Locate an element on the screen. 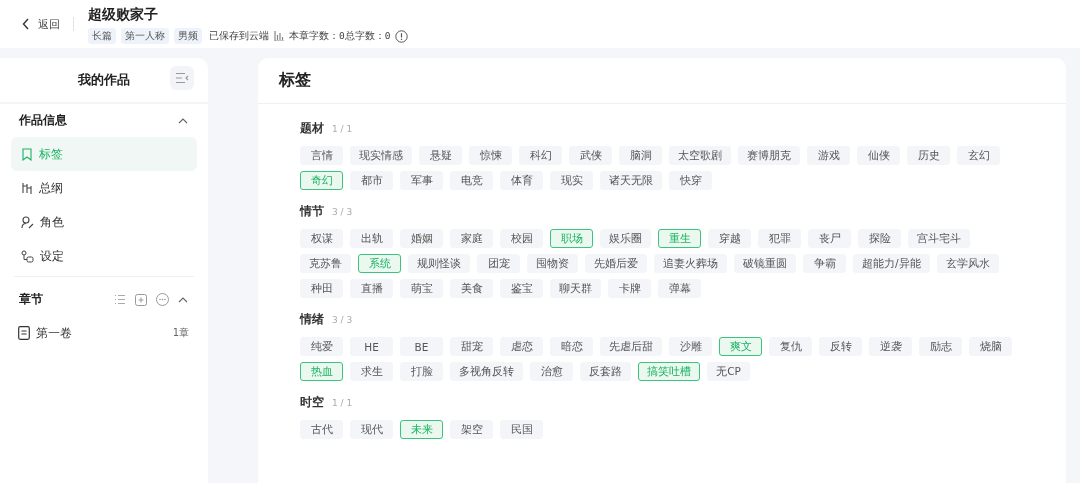 The height and width of the screenshot is (483, 1080). tag-option: 反转 is located at coordinates (840, 346).